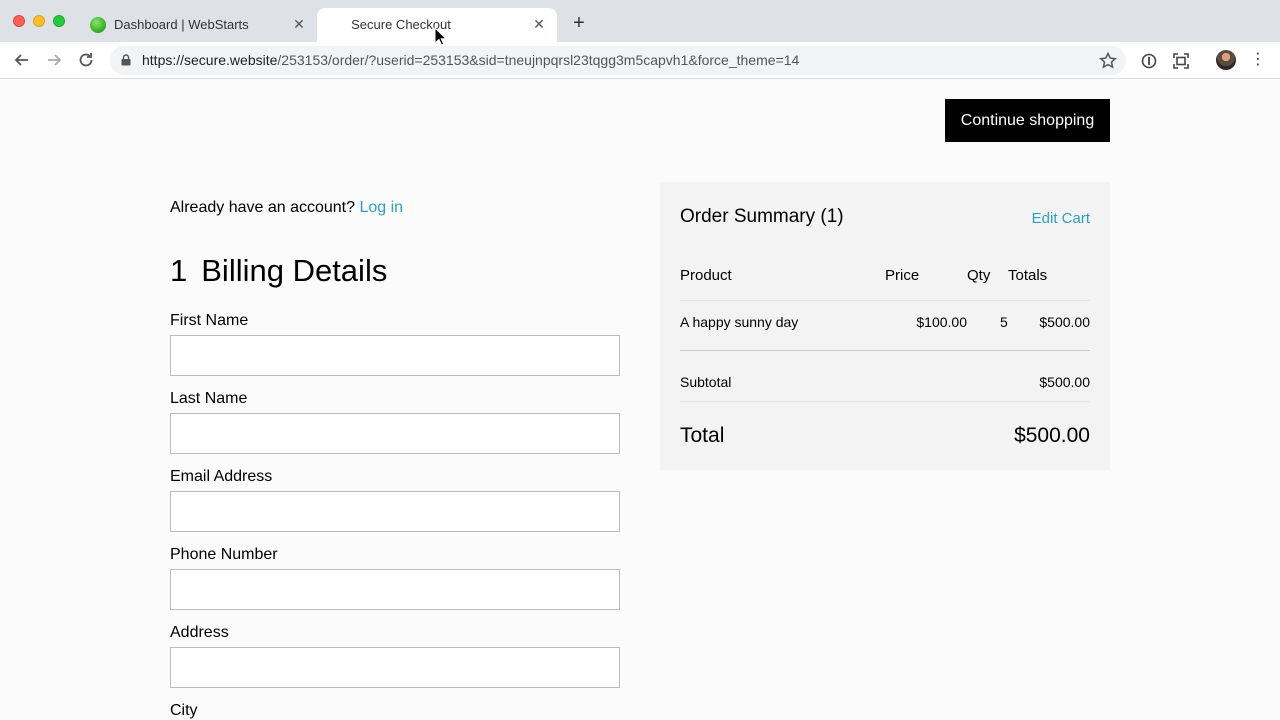 The height and width of the screenshot is (720, 1280). I want to click on tab-title: Secure Checkout, so click(401, 24).